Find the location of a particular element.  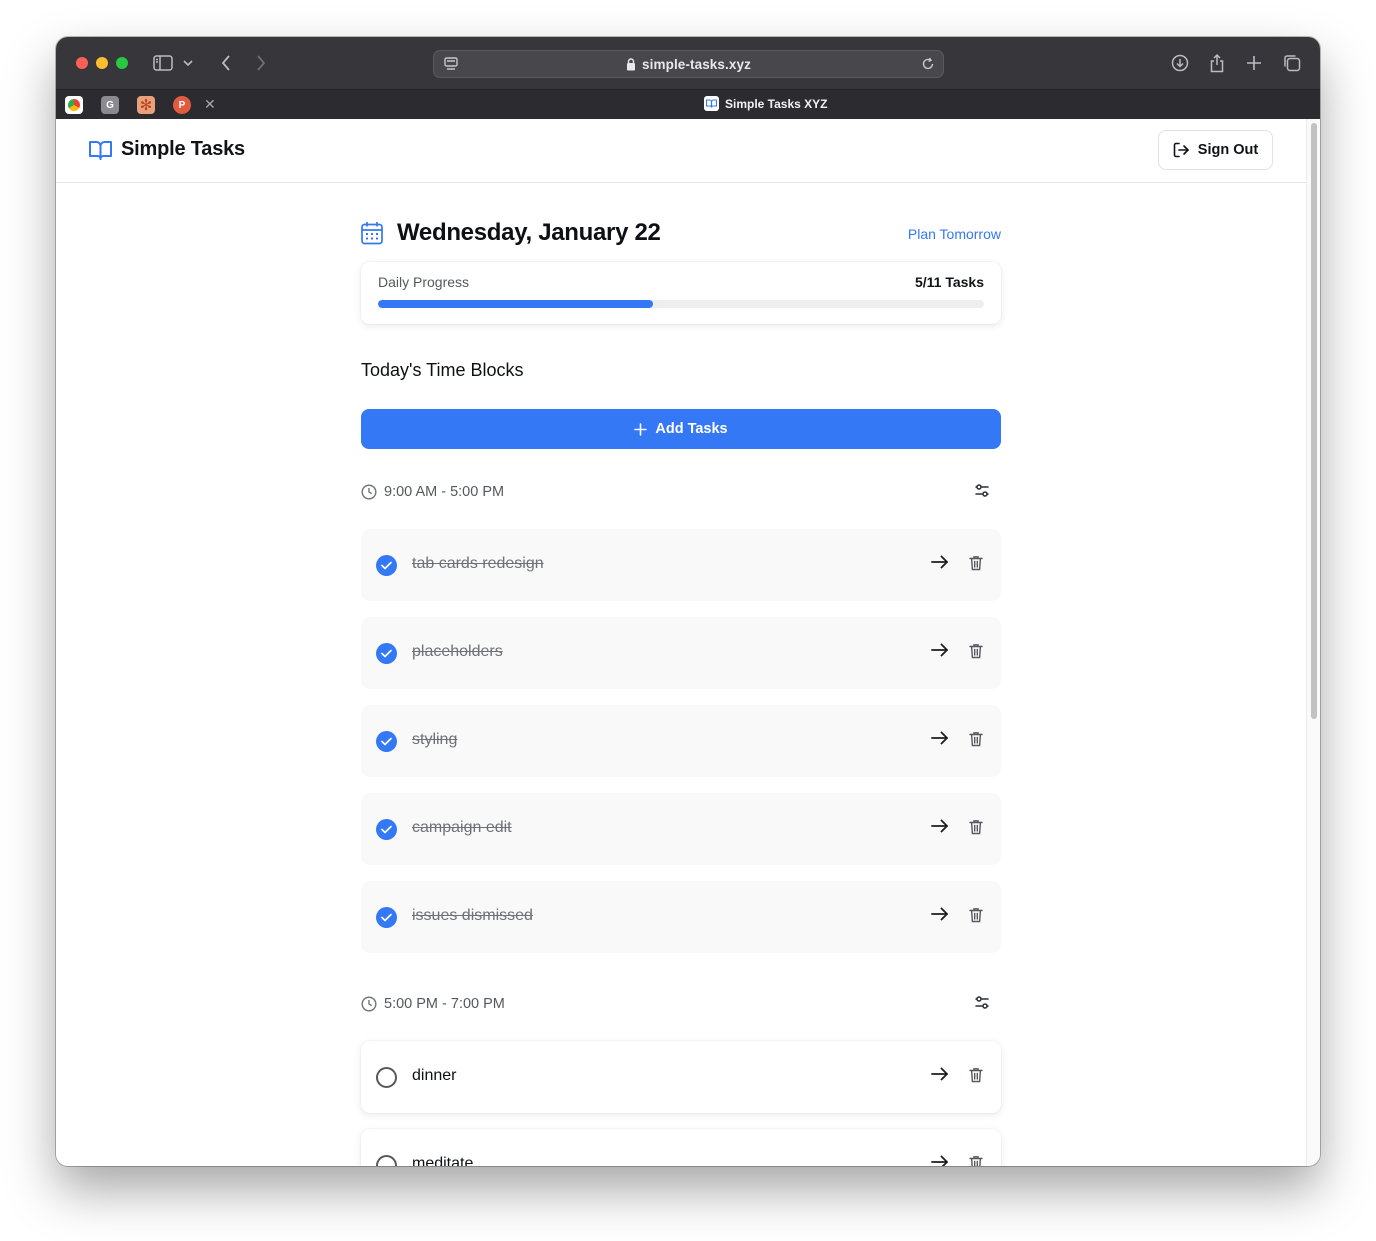

time-block-header: 9:00 AM - 5:00 PM is located at coordinates (681, 492).